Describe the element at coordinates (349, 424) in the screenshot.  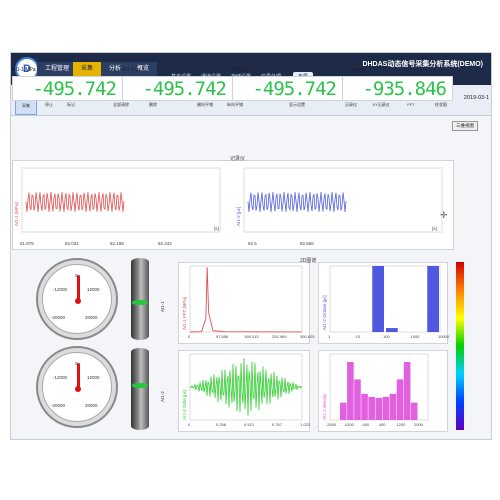
I see `density-xtick-1: -1200` at that location.